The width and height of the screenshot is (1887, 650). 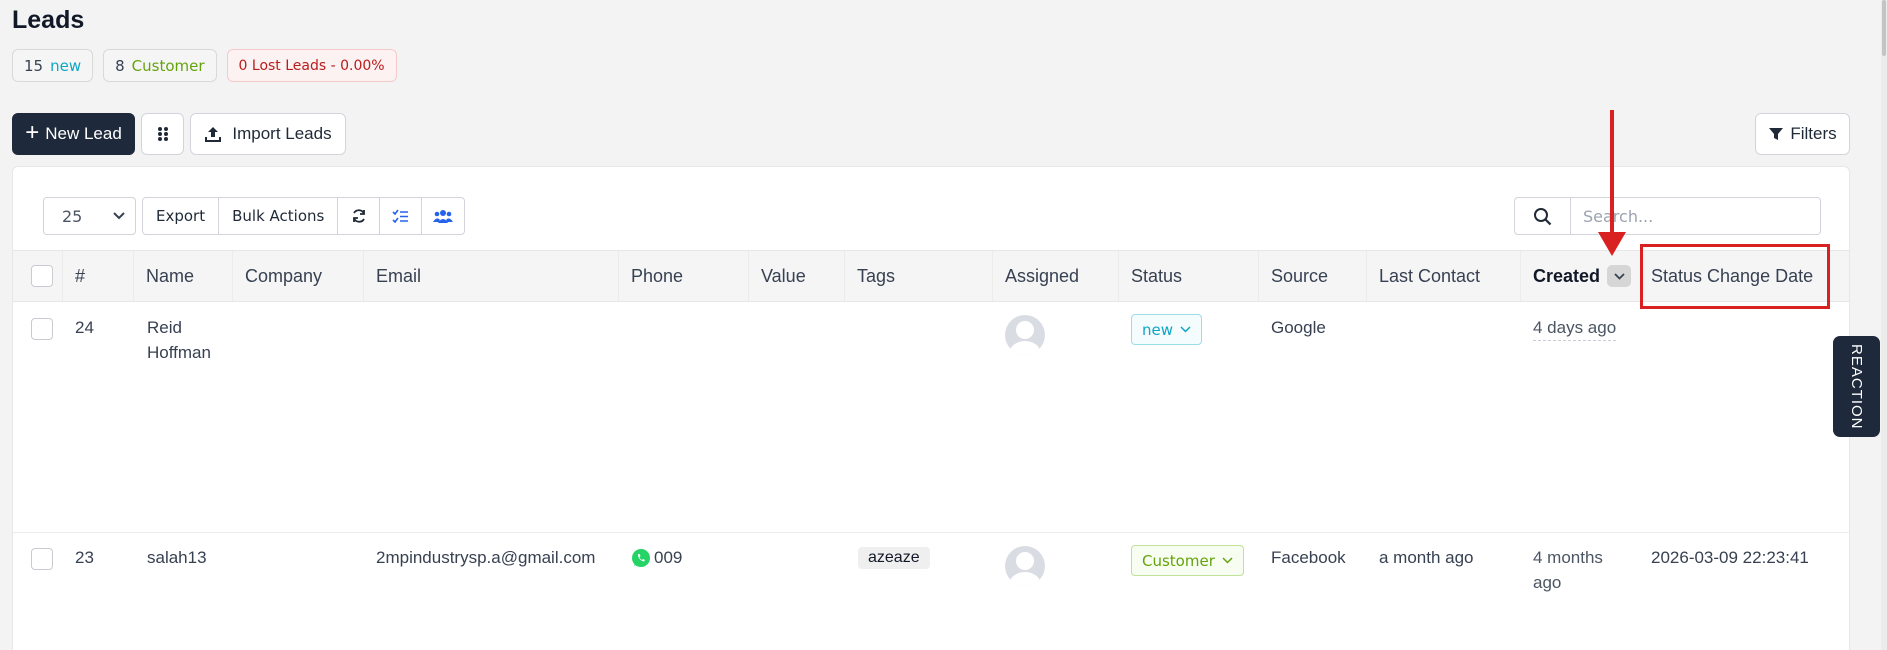 I want to click on col-created-label: Created, so click(x=1567, y=275).